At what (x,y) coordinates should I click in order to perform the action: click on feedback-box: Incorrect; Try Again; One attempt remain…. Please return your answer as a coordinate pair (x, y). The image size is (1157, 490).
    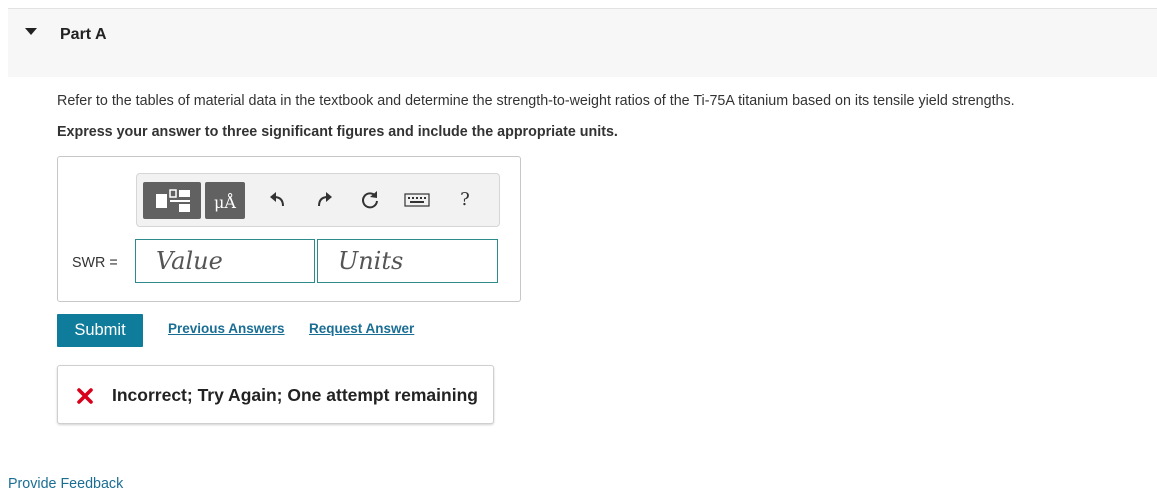
    Looking at the image, I should click on (275, 394).